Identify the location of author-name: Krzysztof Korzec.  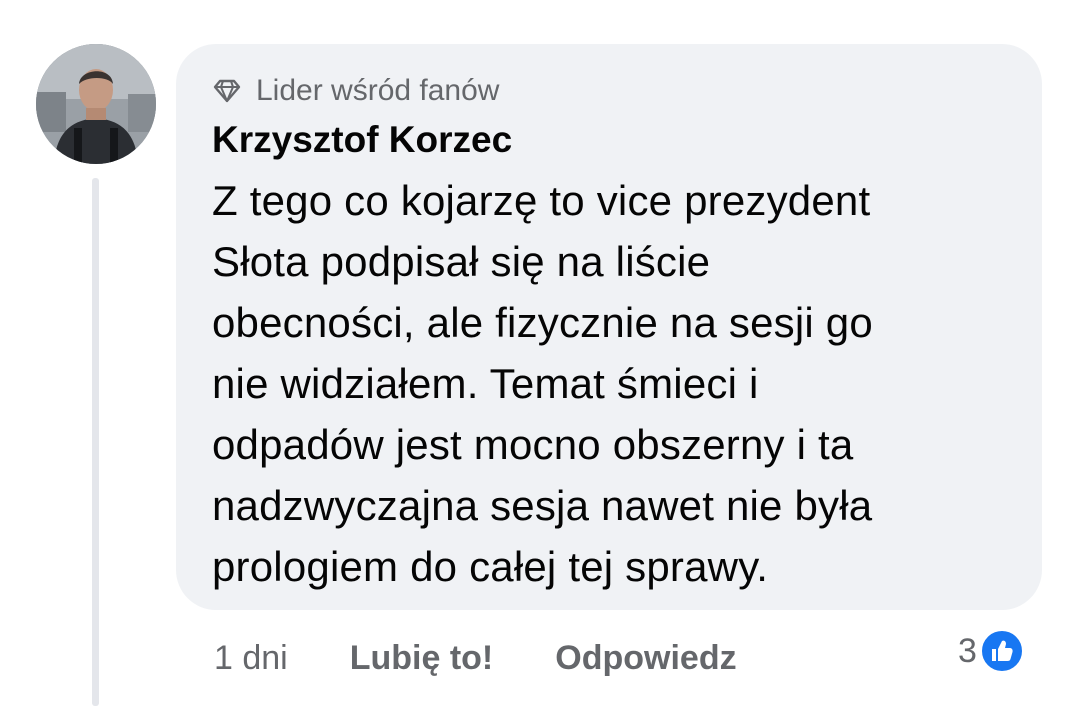
(608, 140).